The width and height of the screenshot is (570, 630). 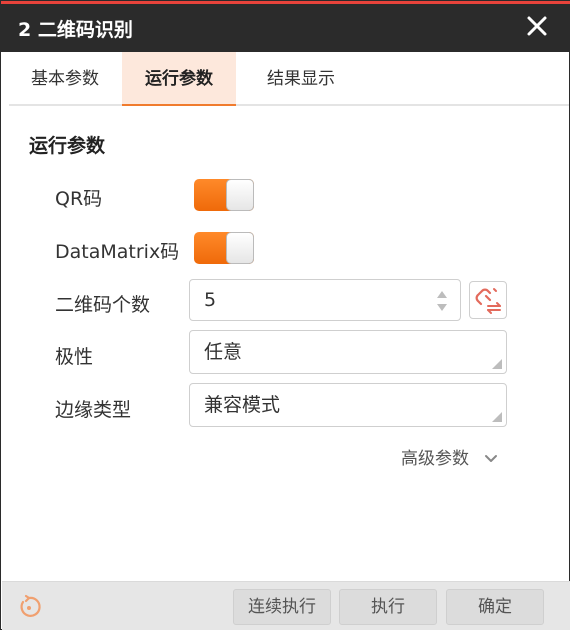 What do you see at coordinates (495, 607) in the screenshot?
I see `confirm-button: 确定` at bounding box center [495, 607].